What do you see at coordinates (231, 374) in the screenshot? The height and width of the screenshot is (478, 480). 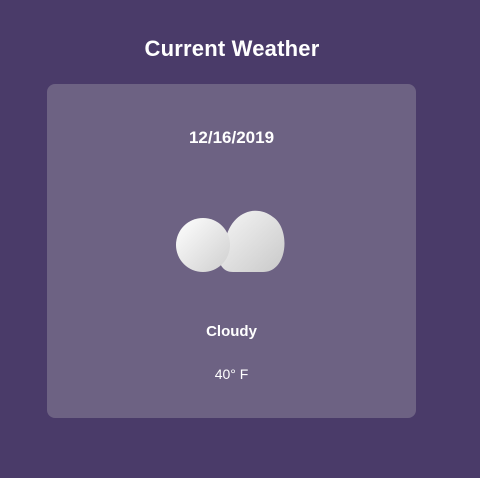 I see `temperature-reading: 40° F` at bounding box center [231, 374].